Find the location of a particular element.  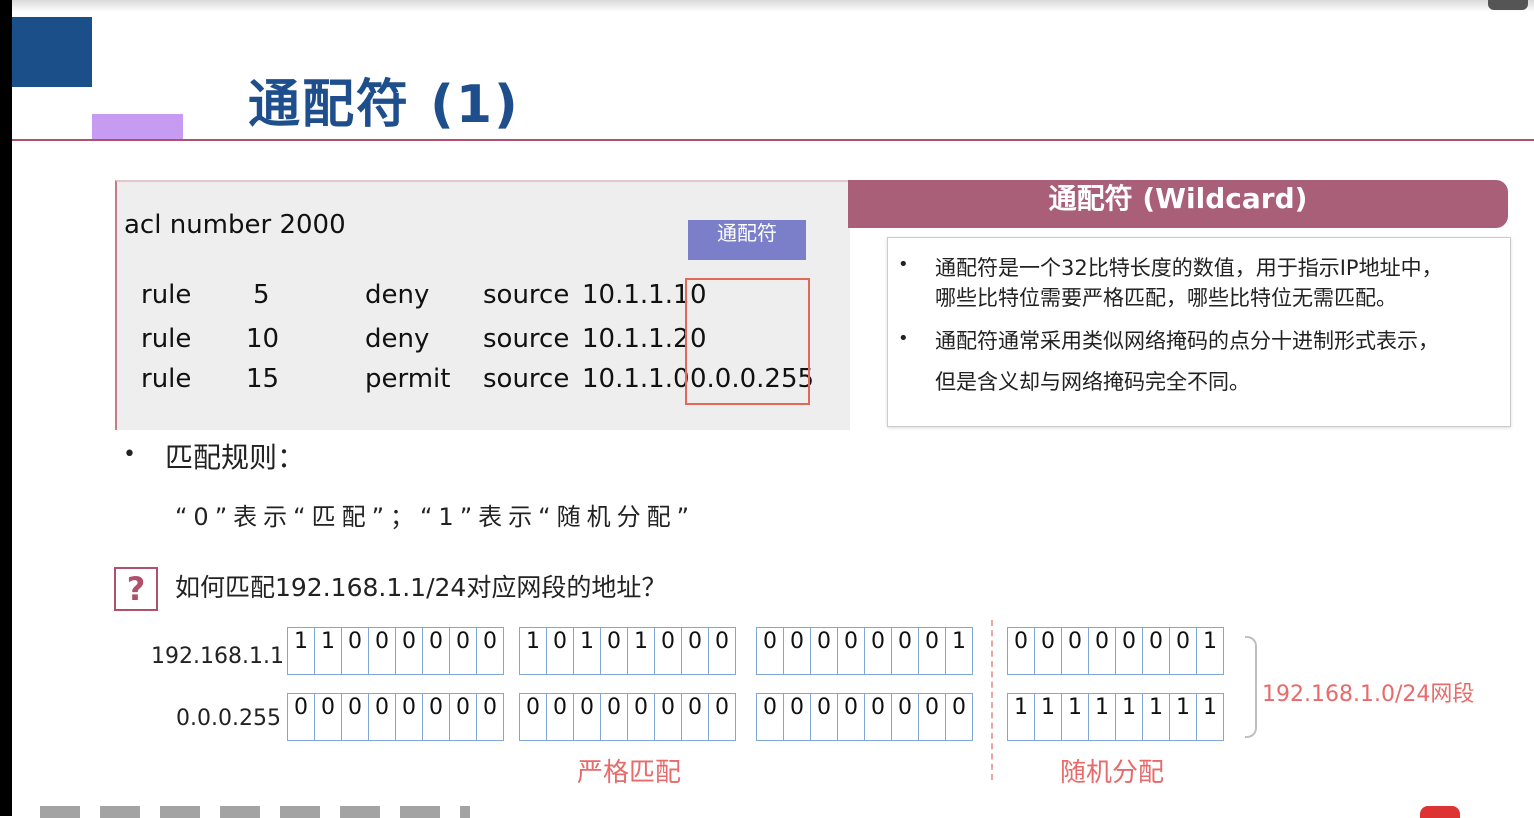

rule-keyword: rule is located at coordinates (166, 295).